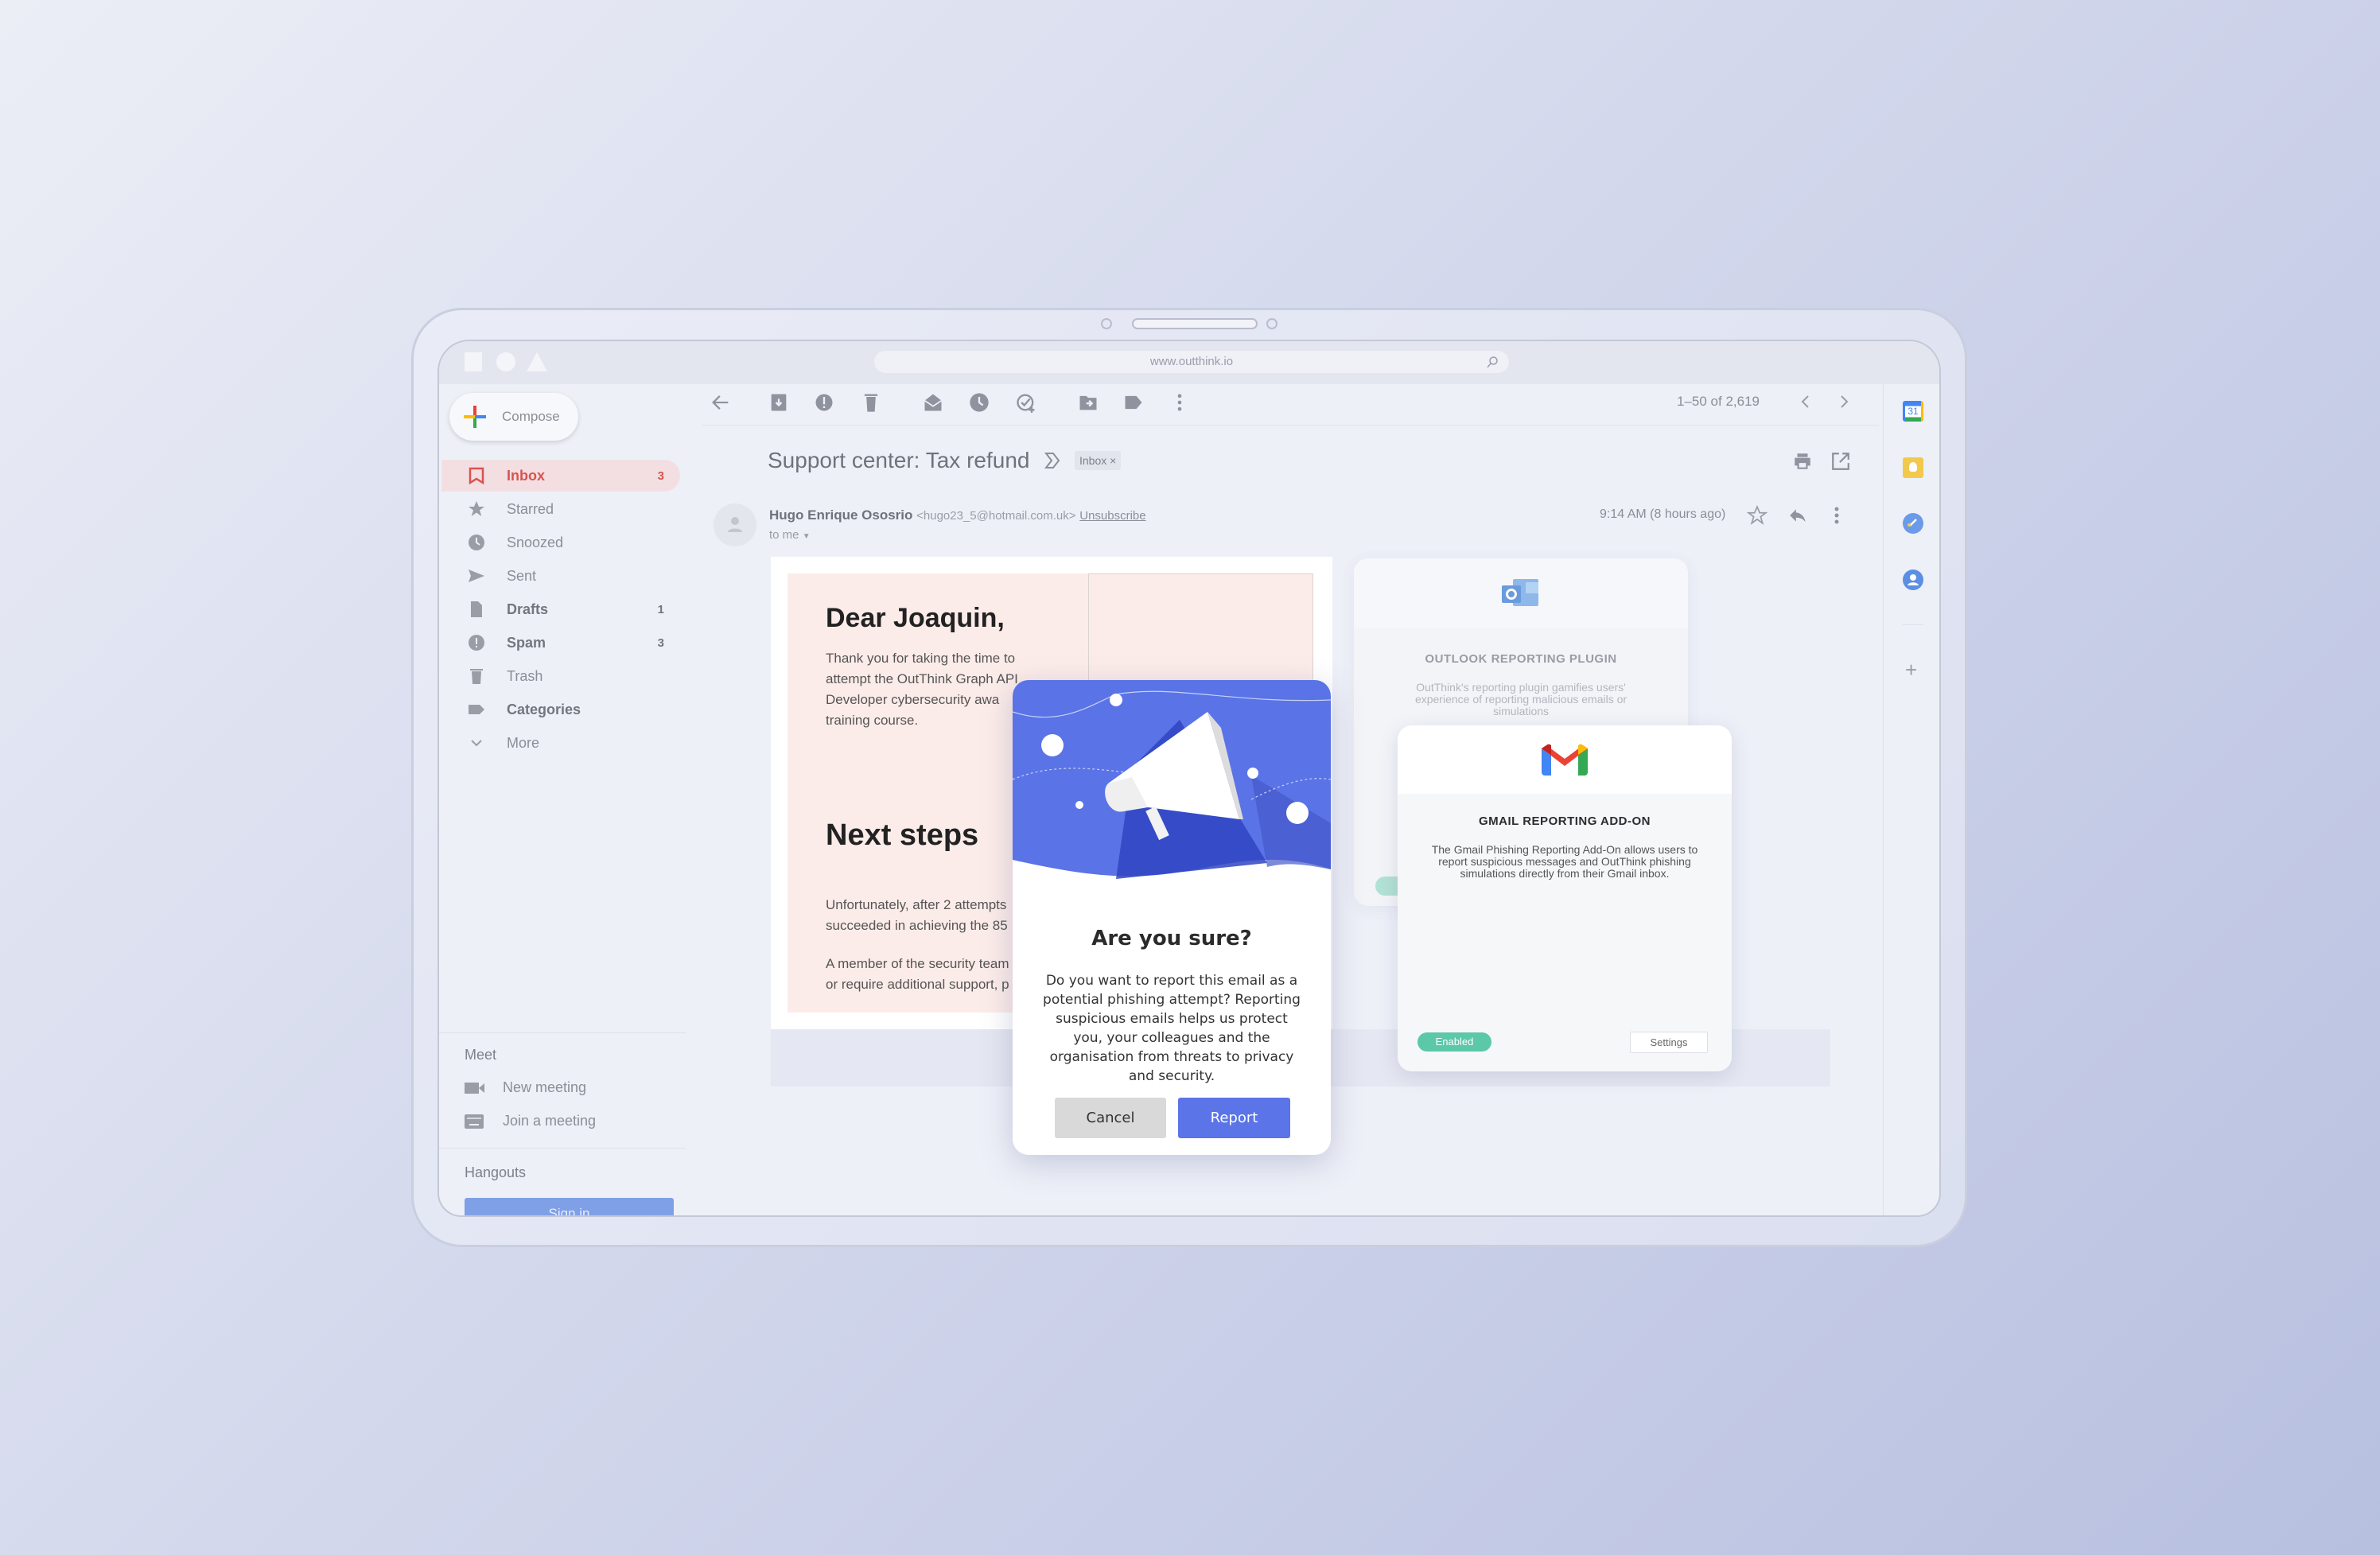  Describe the element at coordinates (899, 460) in the screenshot. I see `email-subject: Support center: Tax refund` at that location.